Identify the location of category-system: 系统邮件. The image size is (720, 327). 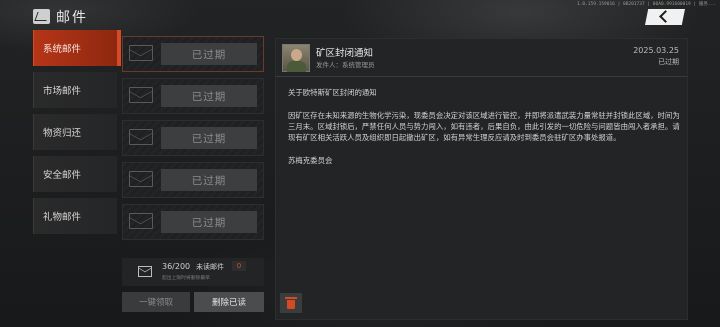
(77, 48).